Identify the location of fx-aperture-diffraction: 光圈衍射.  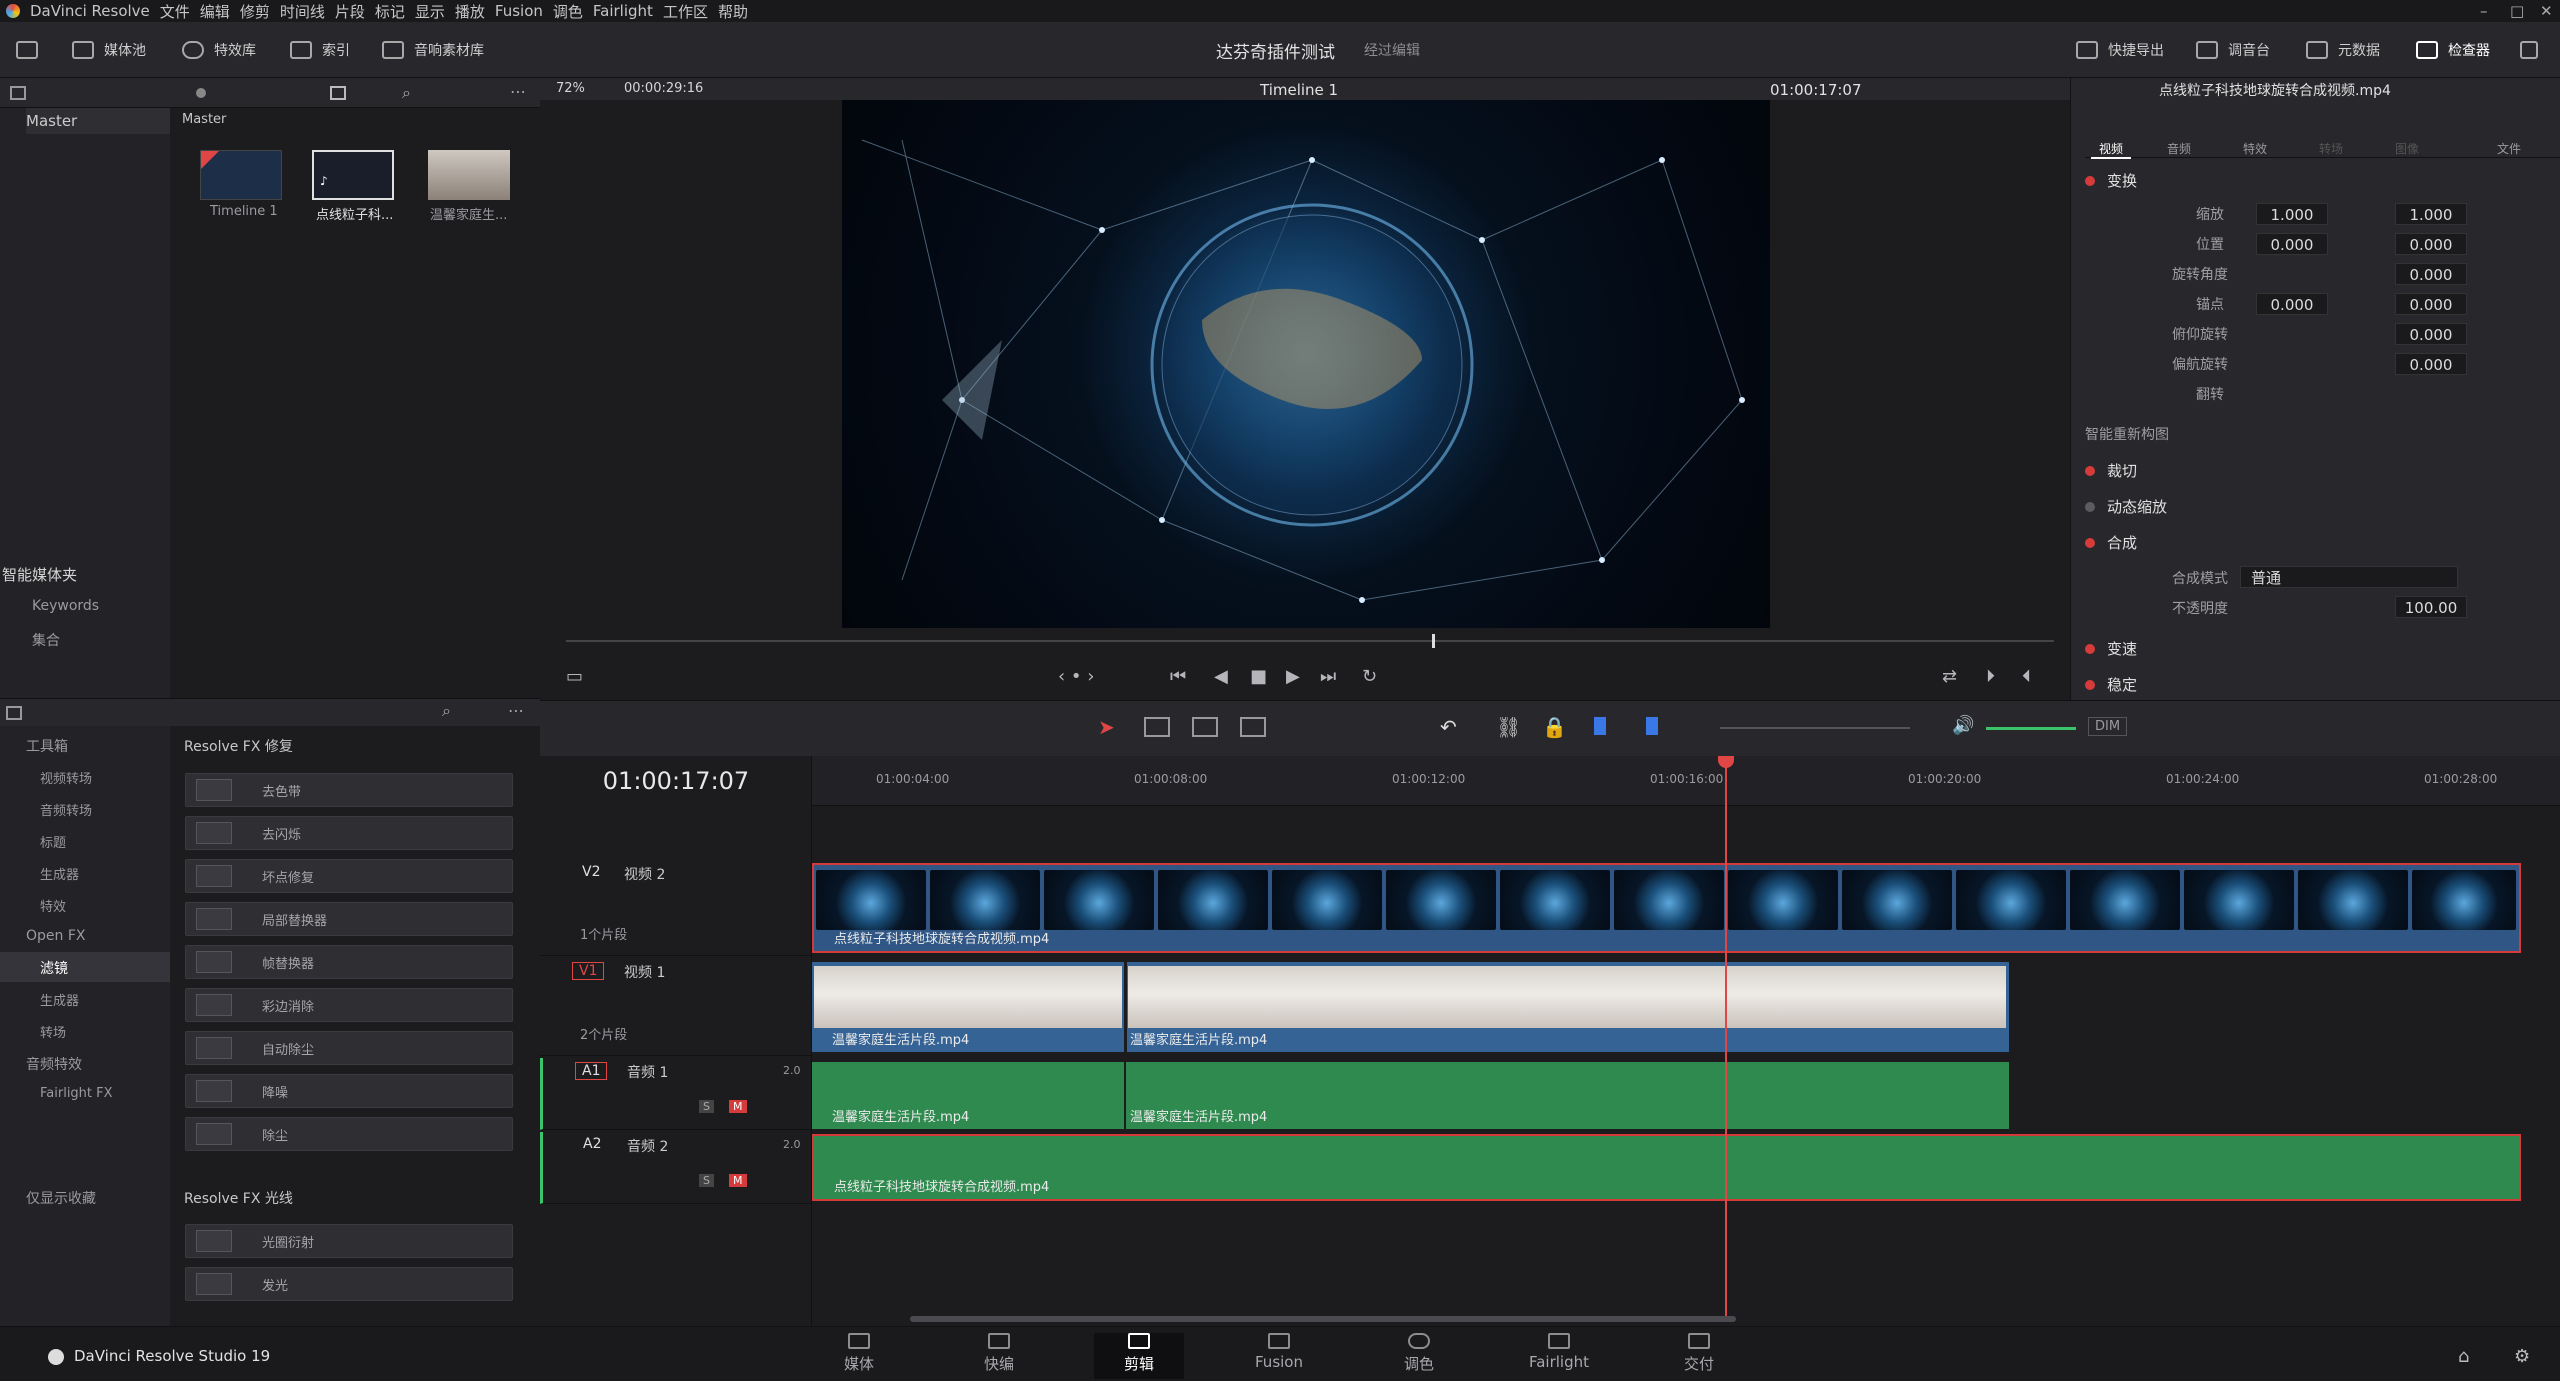
(349, 1241).